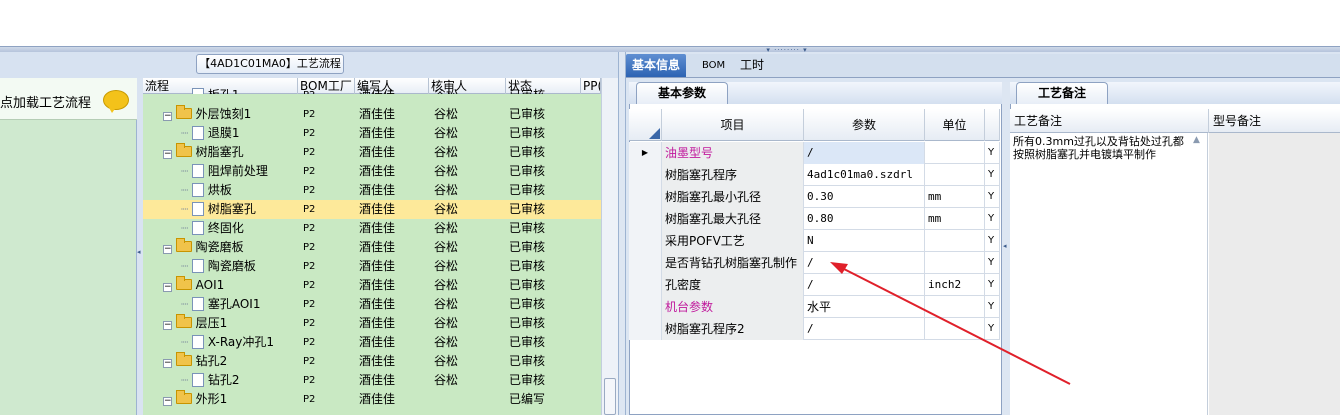 Image resolution: width=1340 pixels, height=415 pixels. Describe the element at coordinates (206, 190) in the screenshot. I see `tree-node: ┈ 烘板` at that location.